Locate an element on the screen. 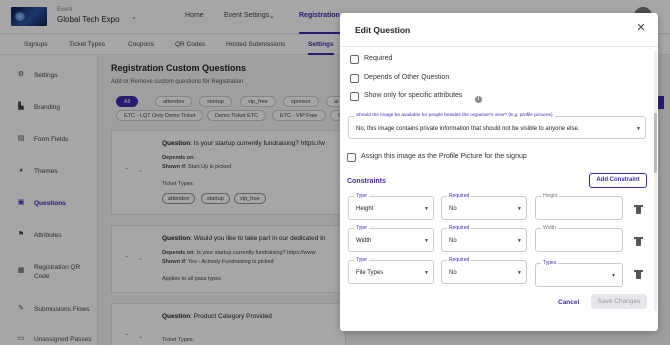  specific-attributes-checkbox is located at coordinates (354, 96).